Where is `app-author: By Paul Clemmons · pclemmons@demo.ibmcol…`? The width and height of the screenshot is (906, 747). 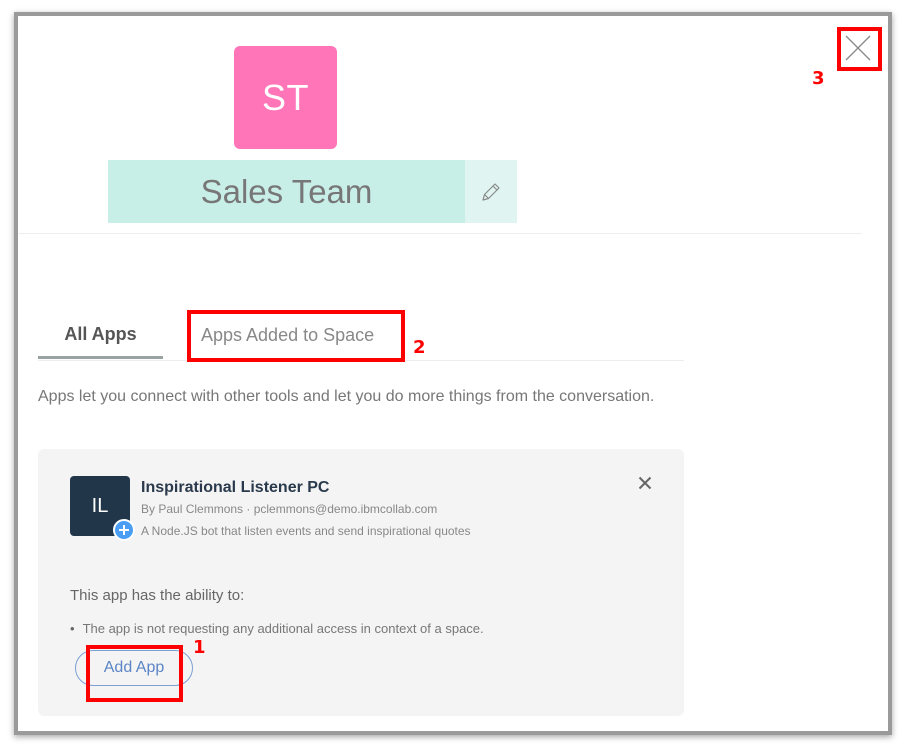
app-author: By Paul Clemmons · pclemmons@demo.ibmcol… is located at coordinates (289, 509).